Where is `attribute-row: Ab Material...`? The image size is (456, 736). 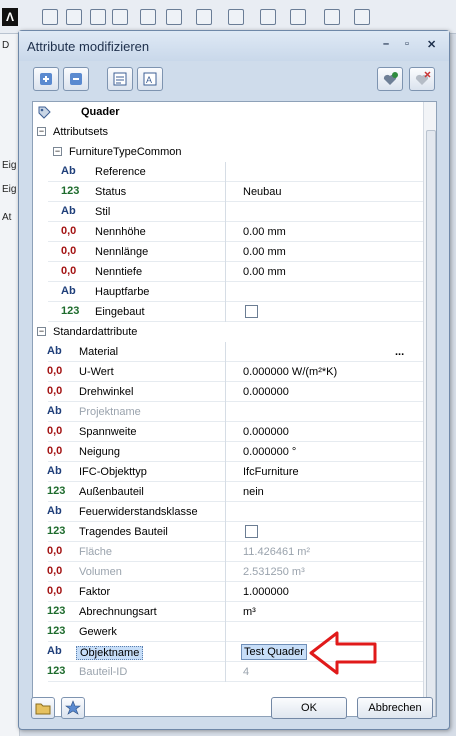 attribute-row: Ab Material... is located at coordinates (228, 352).